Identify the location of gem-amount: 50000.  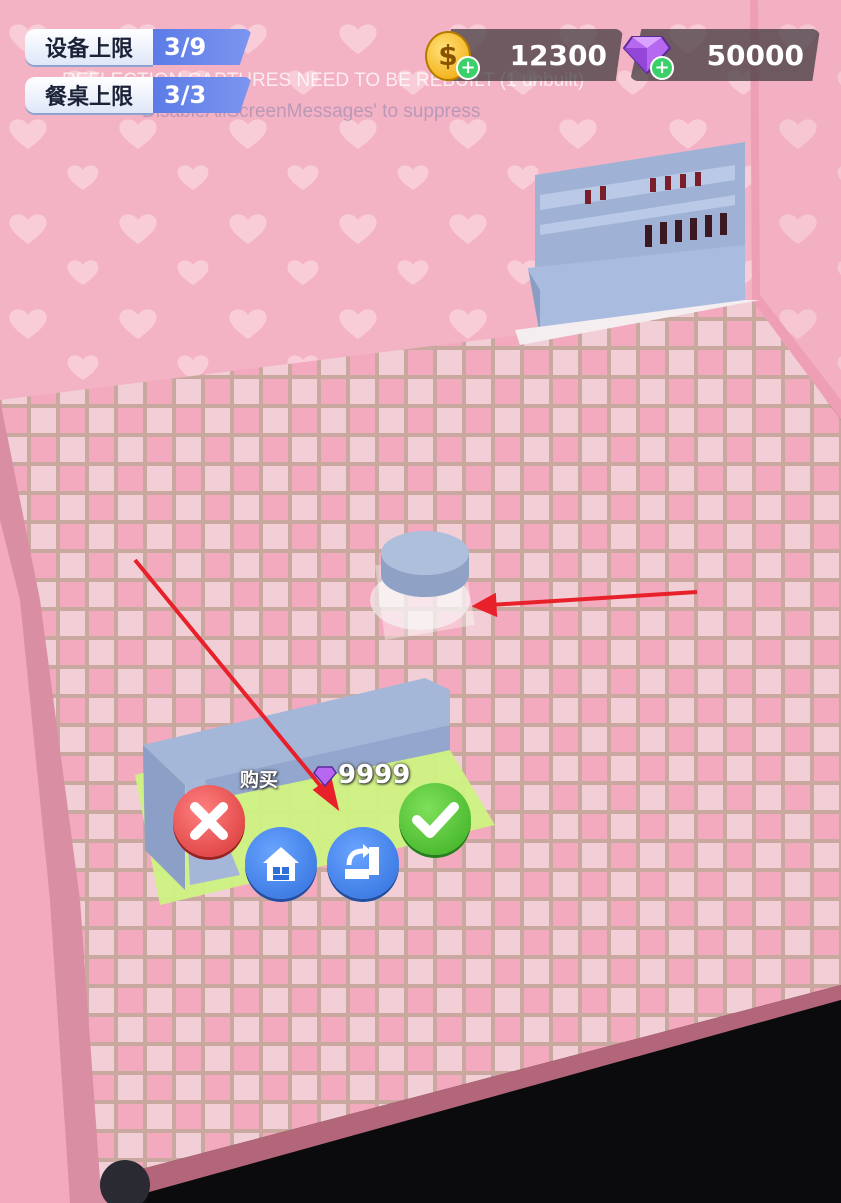
(755, 55).